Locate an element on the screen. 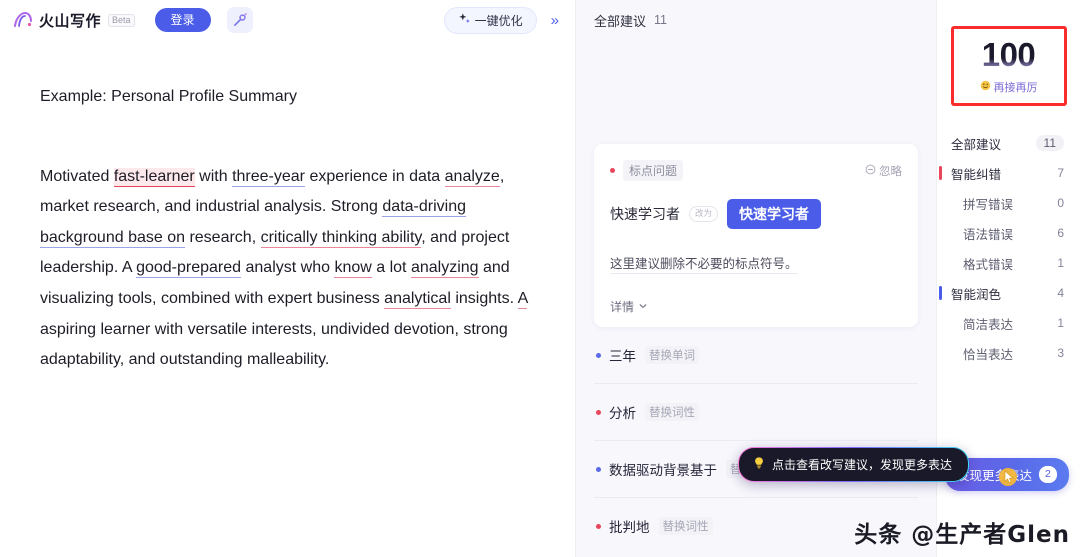 The image size is (1080, 557). suggestions-header: 全部建议 11 is located at coordinates (756, 20).